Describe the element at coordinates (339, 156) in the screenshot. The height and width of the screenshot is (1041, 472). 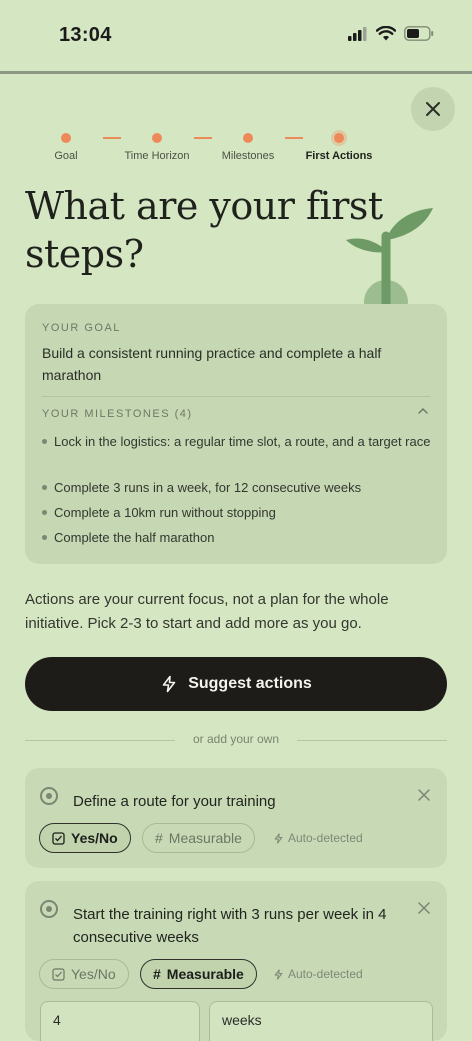
I see `step-label-first-actions: First Actions` at that location.